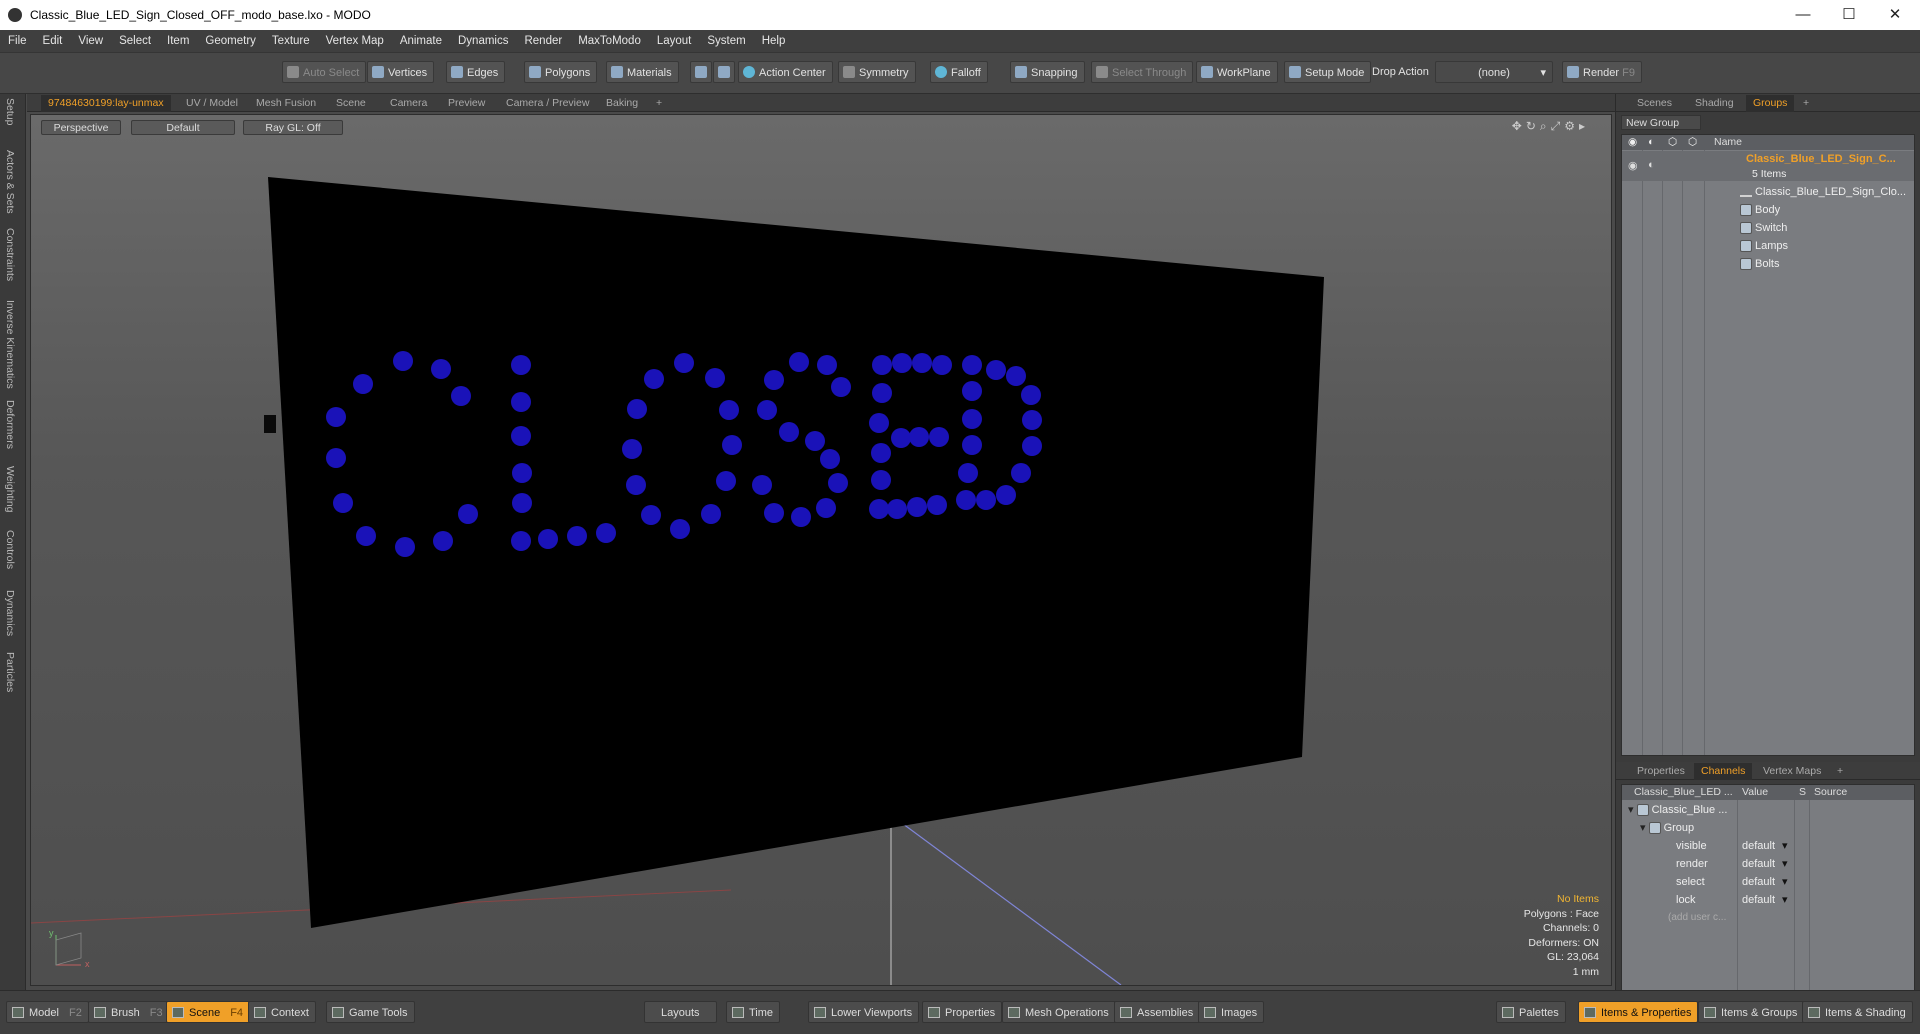 The height and width of the screenshot is (1034, 1920). What do you see at coordinates (1770, 103) in the screenshot?
I see `tab-groups: Groups` at bounding box center [1770, 103].